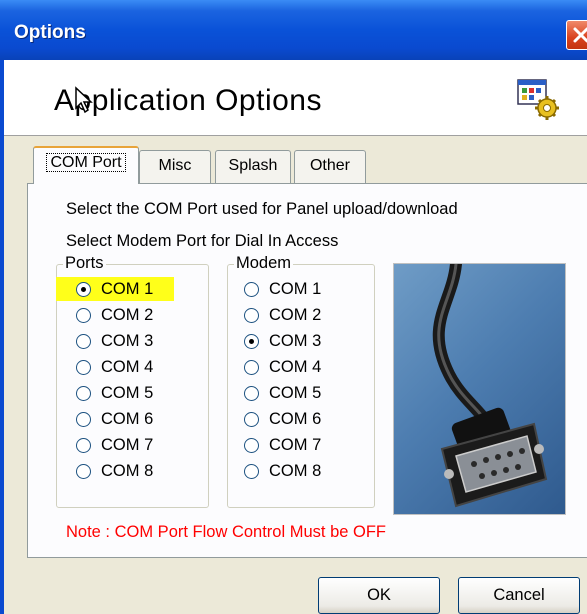  I want to click on ports-radio-3: COM 3, so click(115, 341).